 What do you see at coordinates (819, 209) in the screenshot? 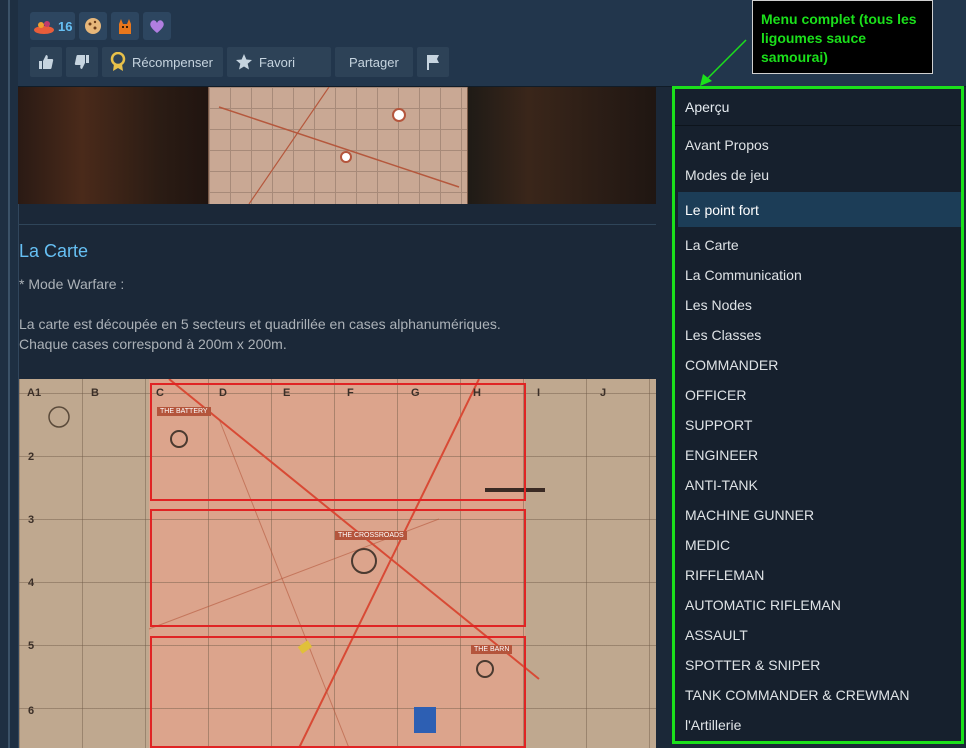
I see `menu-item-active: Le point fort` at bounding box center [819, 209].